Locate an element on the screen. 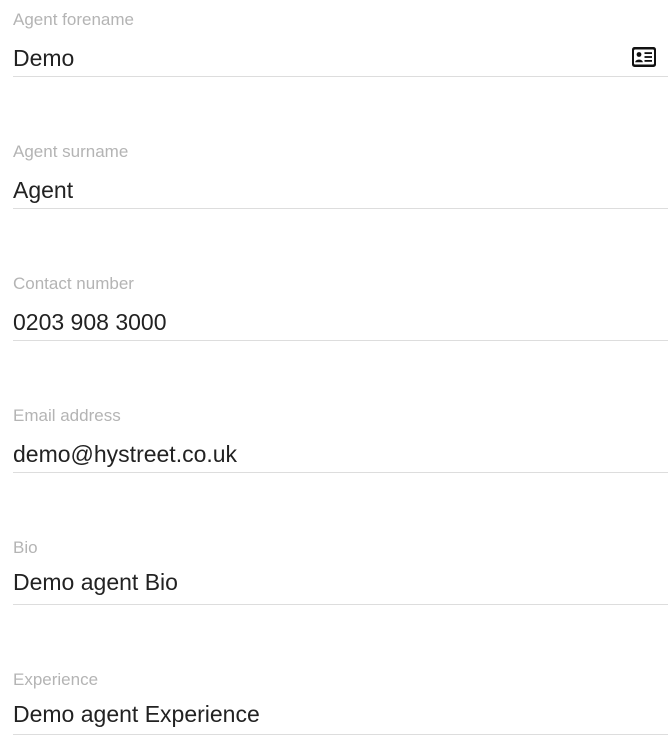  contact-number-field: Contact number is located at coordinates (340, 304).